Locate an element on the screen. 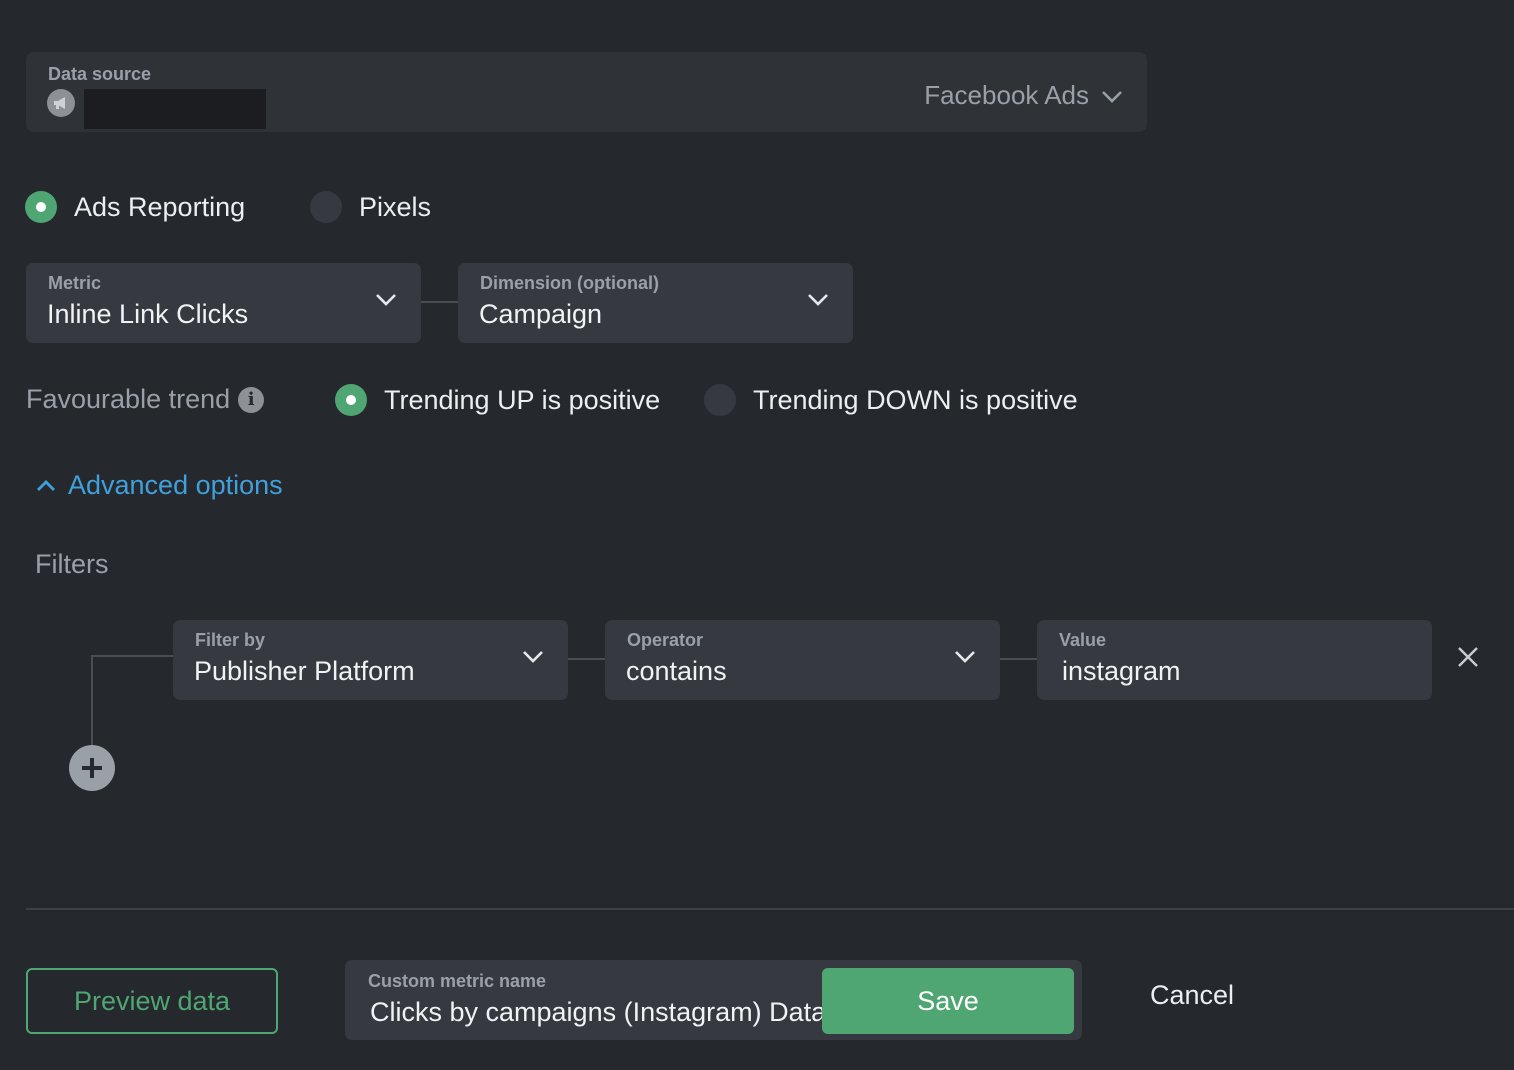 The height and width of the screenshot is (1070, 1514). data-source-select: Data source Facebook Ads is located at coordinates (586, 92).